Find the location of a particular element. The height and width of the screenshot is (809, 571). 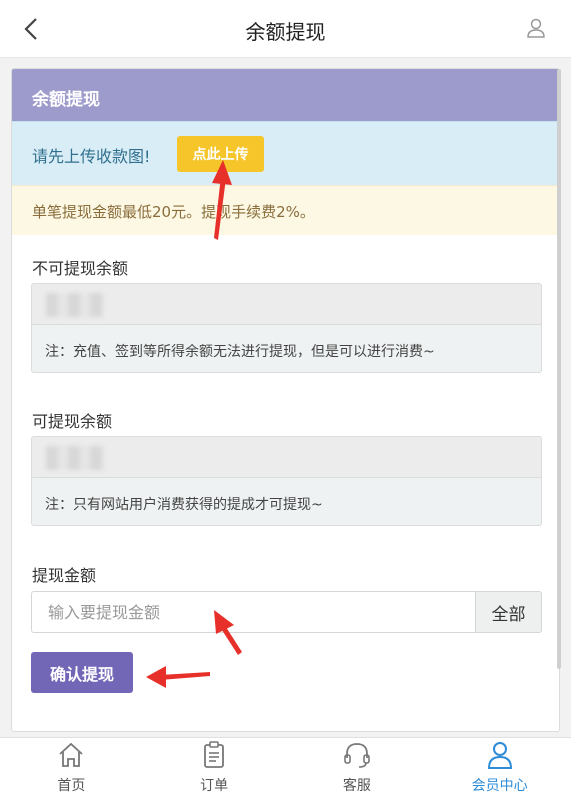

tab-home: 首页 is located at coordinates (71, 773).